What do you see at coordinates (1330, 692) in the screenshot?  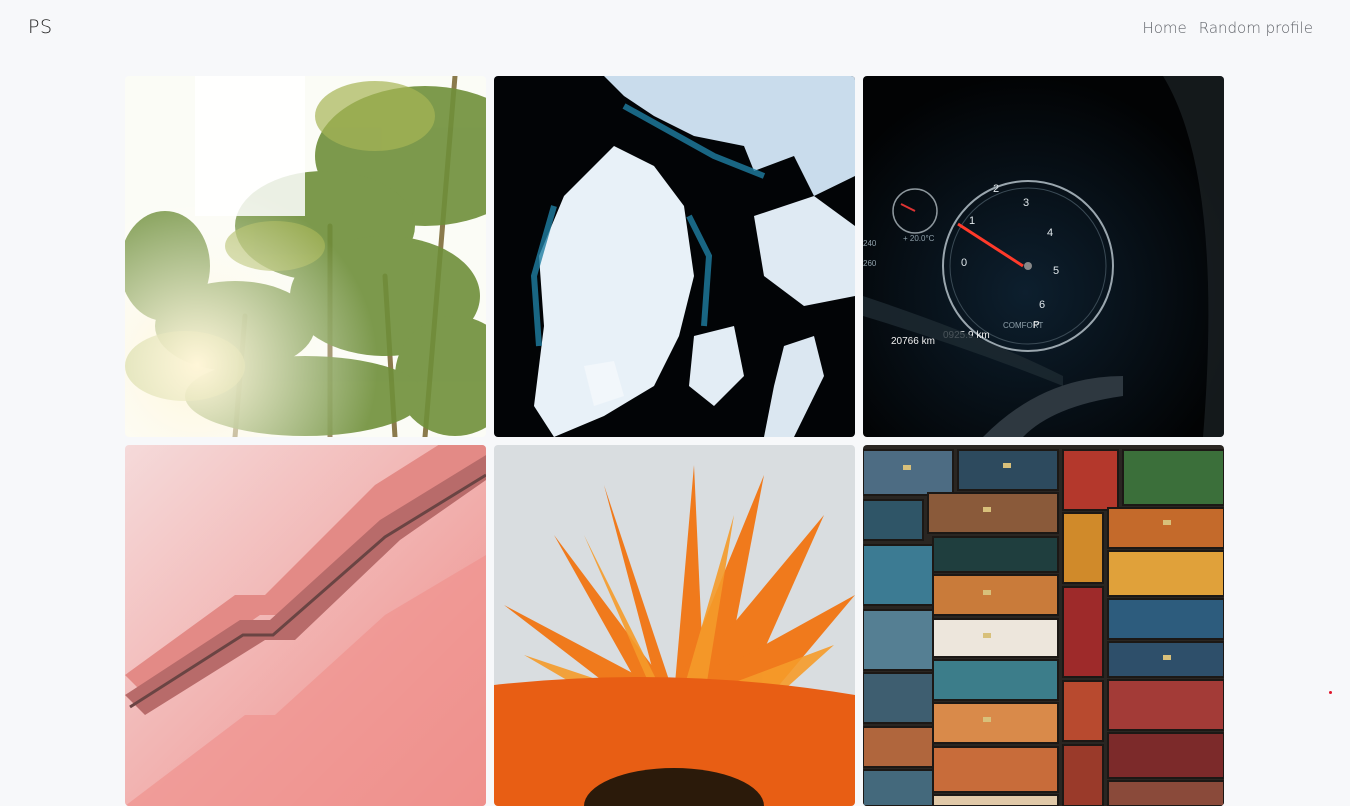 I see `corner-indicator-dot` at bounding box center [1330, 692].